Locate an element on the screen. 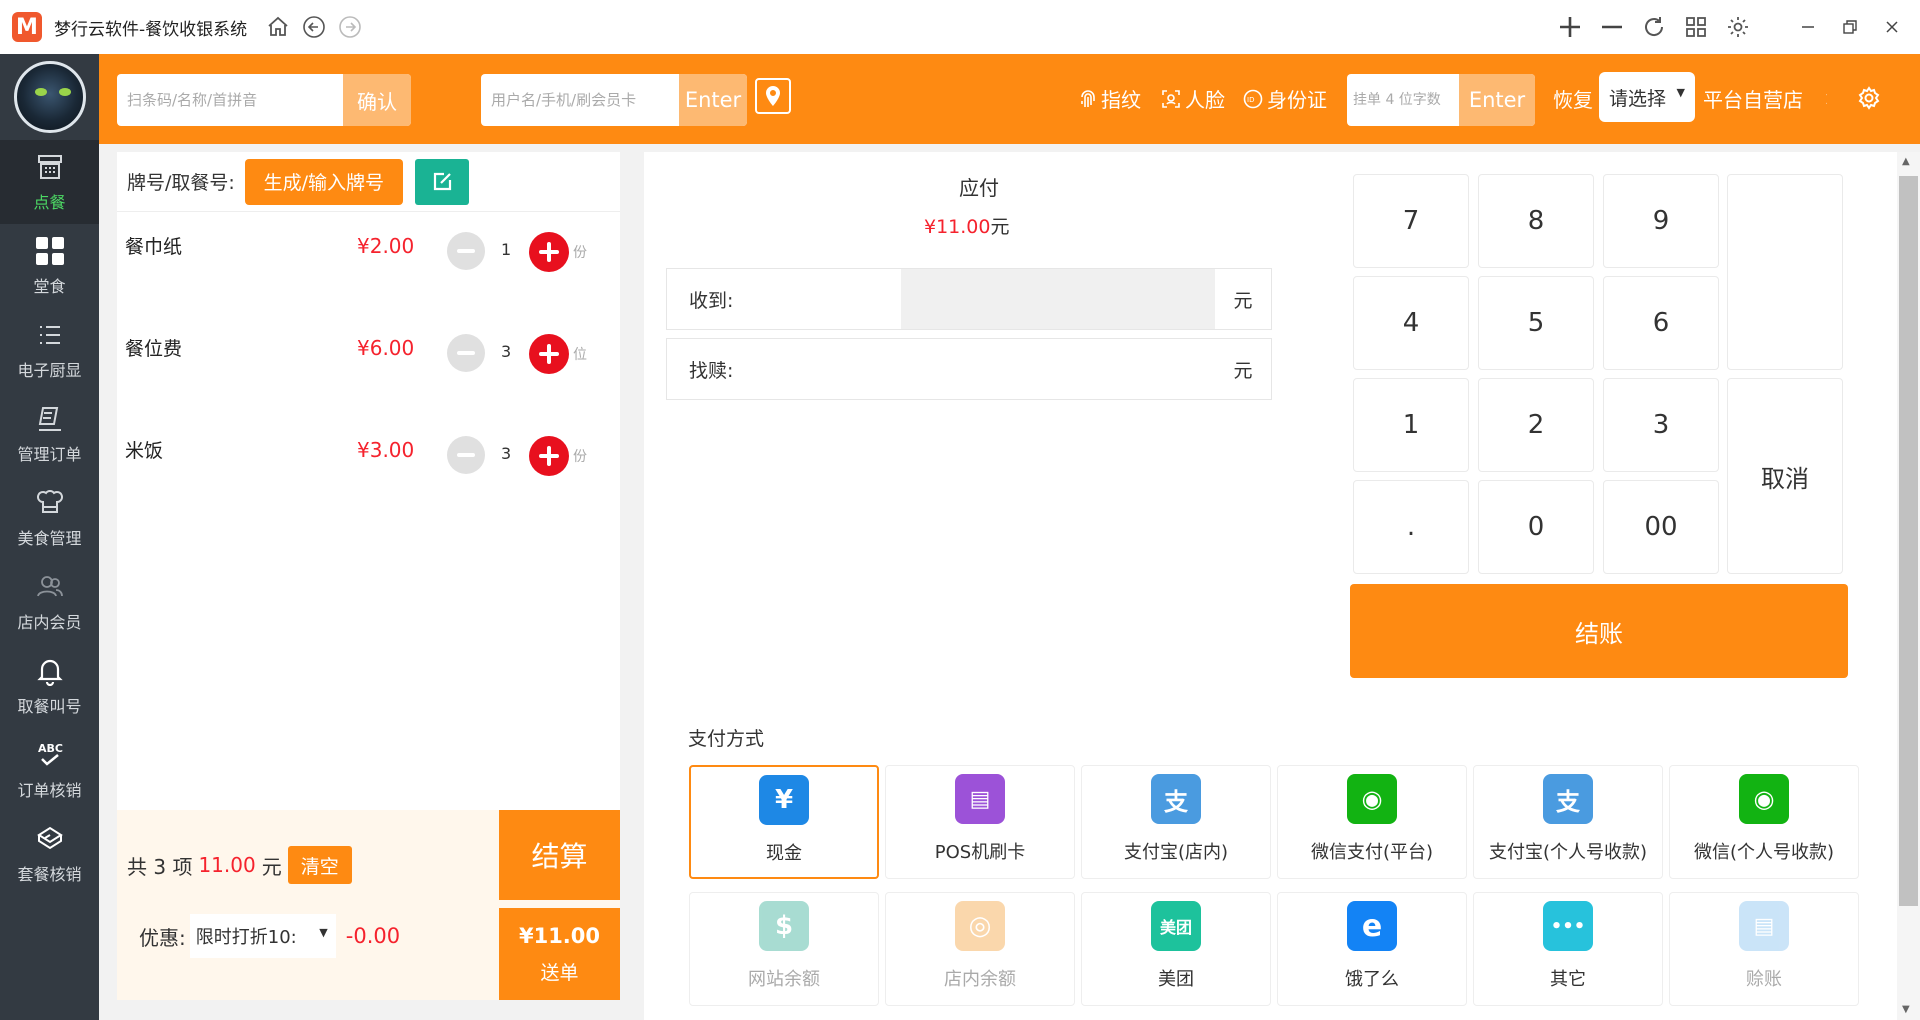 This screenshot has height=1020, width=1920. discount-select: 限时打折10: is located at coordinates (262, 936).